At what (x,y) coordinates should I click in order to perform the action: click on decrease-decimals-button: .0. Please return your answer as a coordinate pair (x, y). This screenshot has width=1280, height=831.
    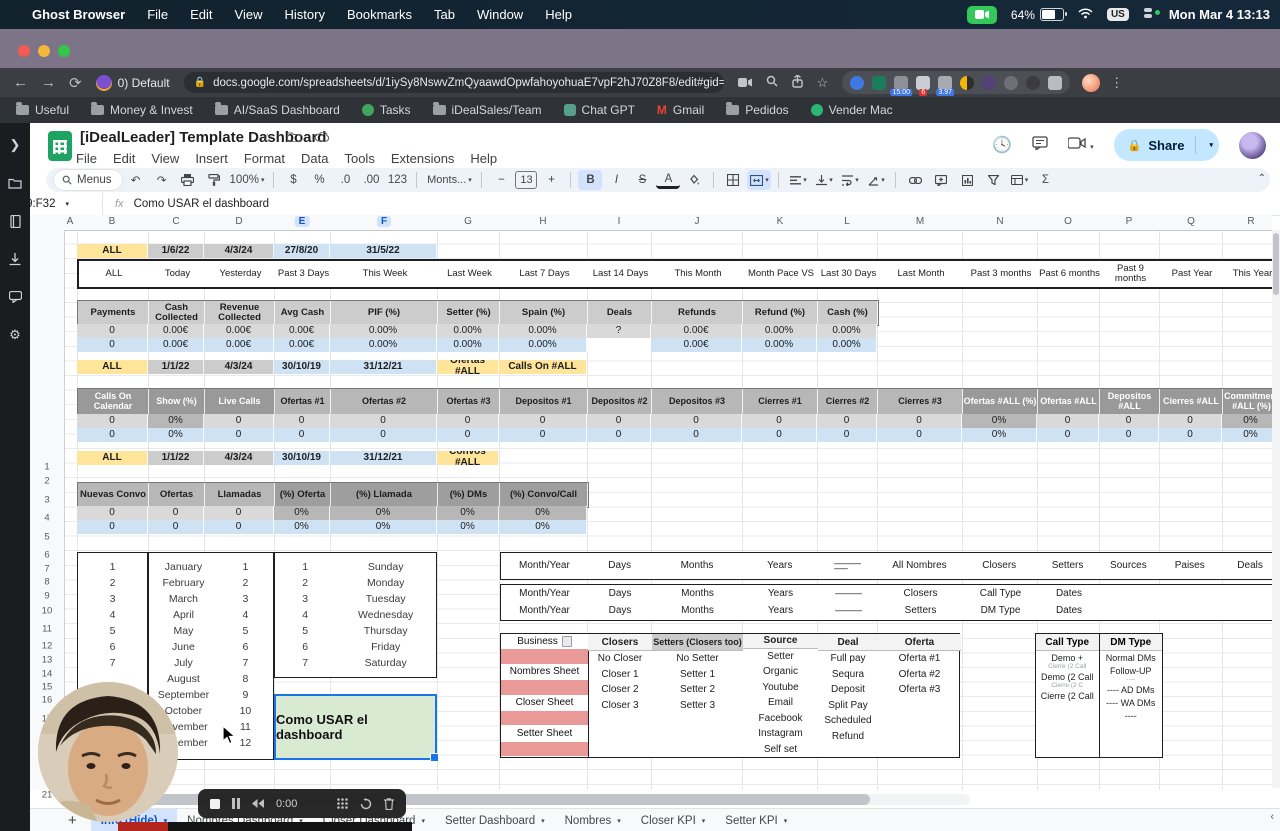
    Looking at the image, I should click on (345, 180).